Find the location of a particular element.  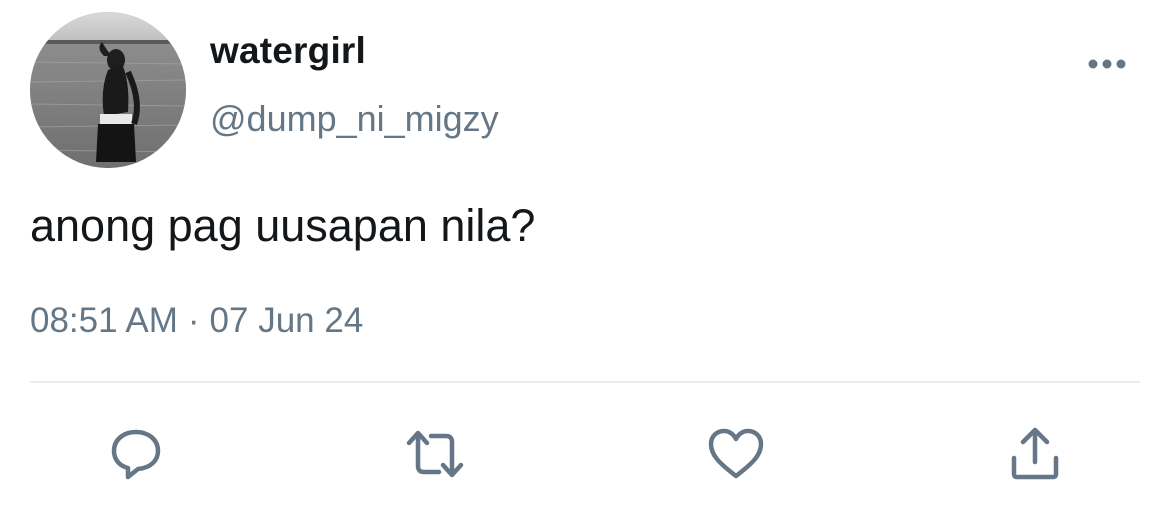

retweet-icon is located at coordinates (435, 454).